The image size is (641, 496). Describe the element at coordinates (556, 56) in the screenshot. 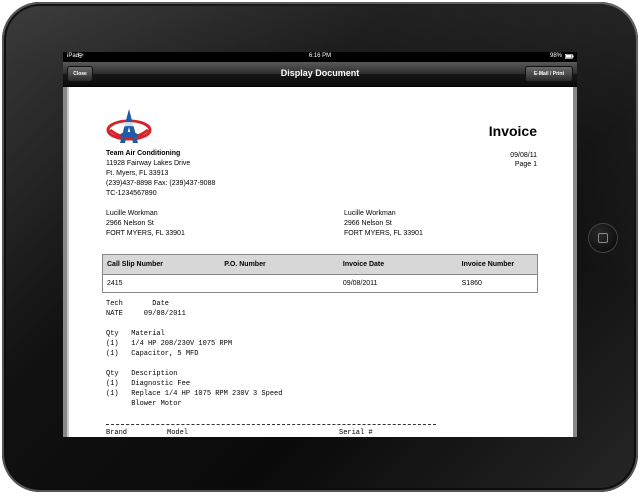

I see `battery-percent: 98%` at that location.